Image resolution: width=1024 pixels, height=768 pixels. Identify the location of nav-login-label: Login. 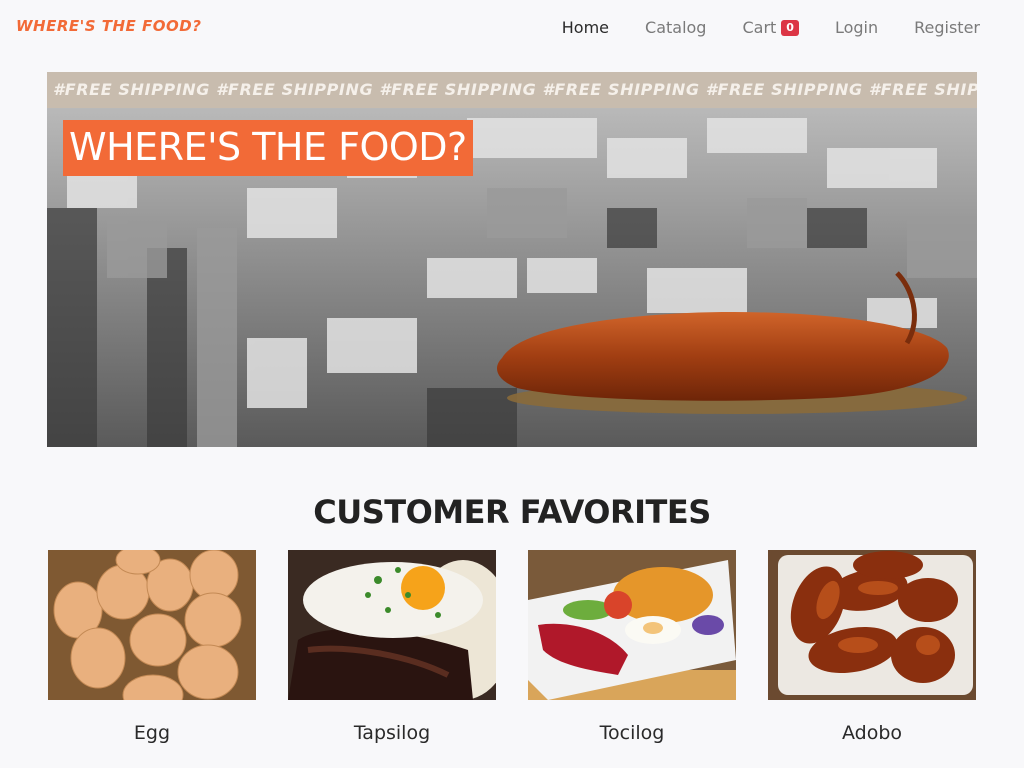
(856, 27).